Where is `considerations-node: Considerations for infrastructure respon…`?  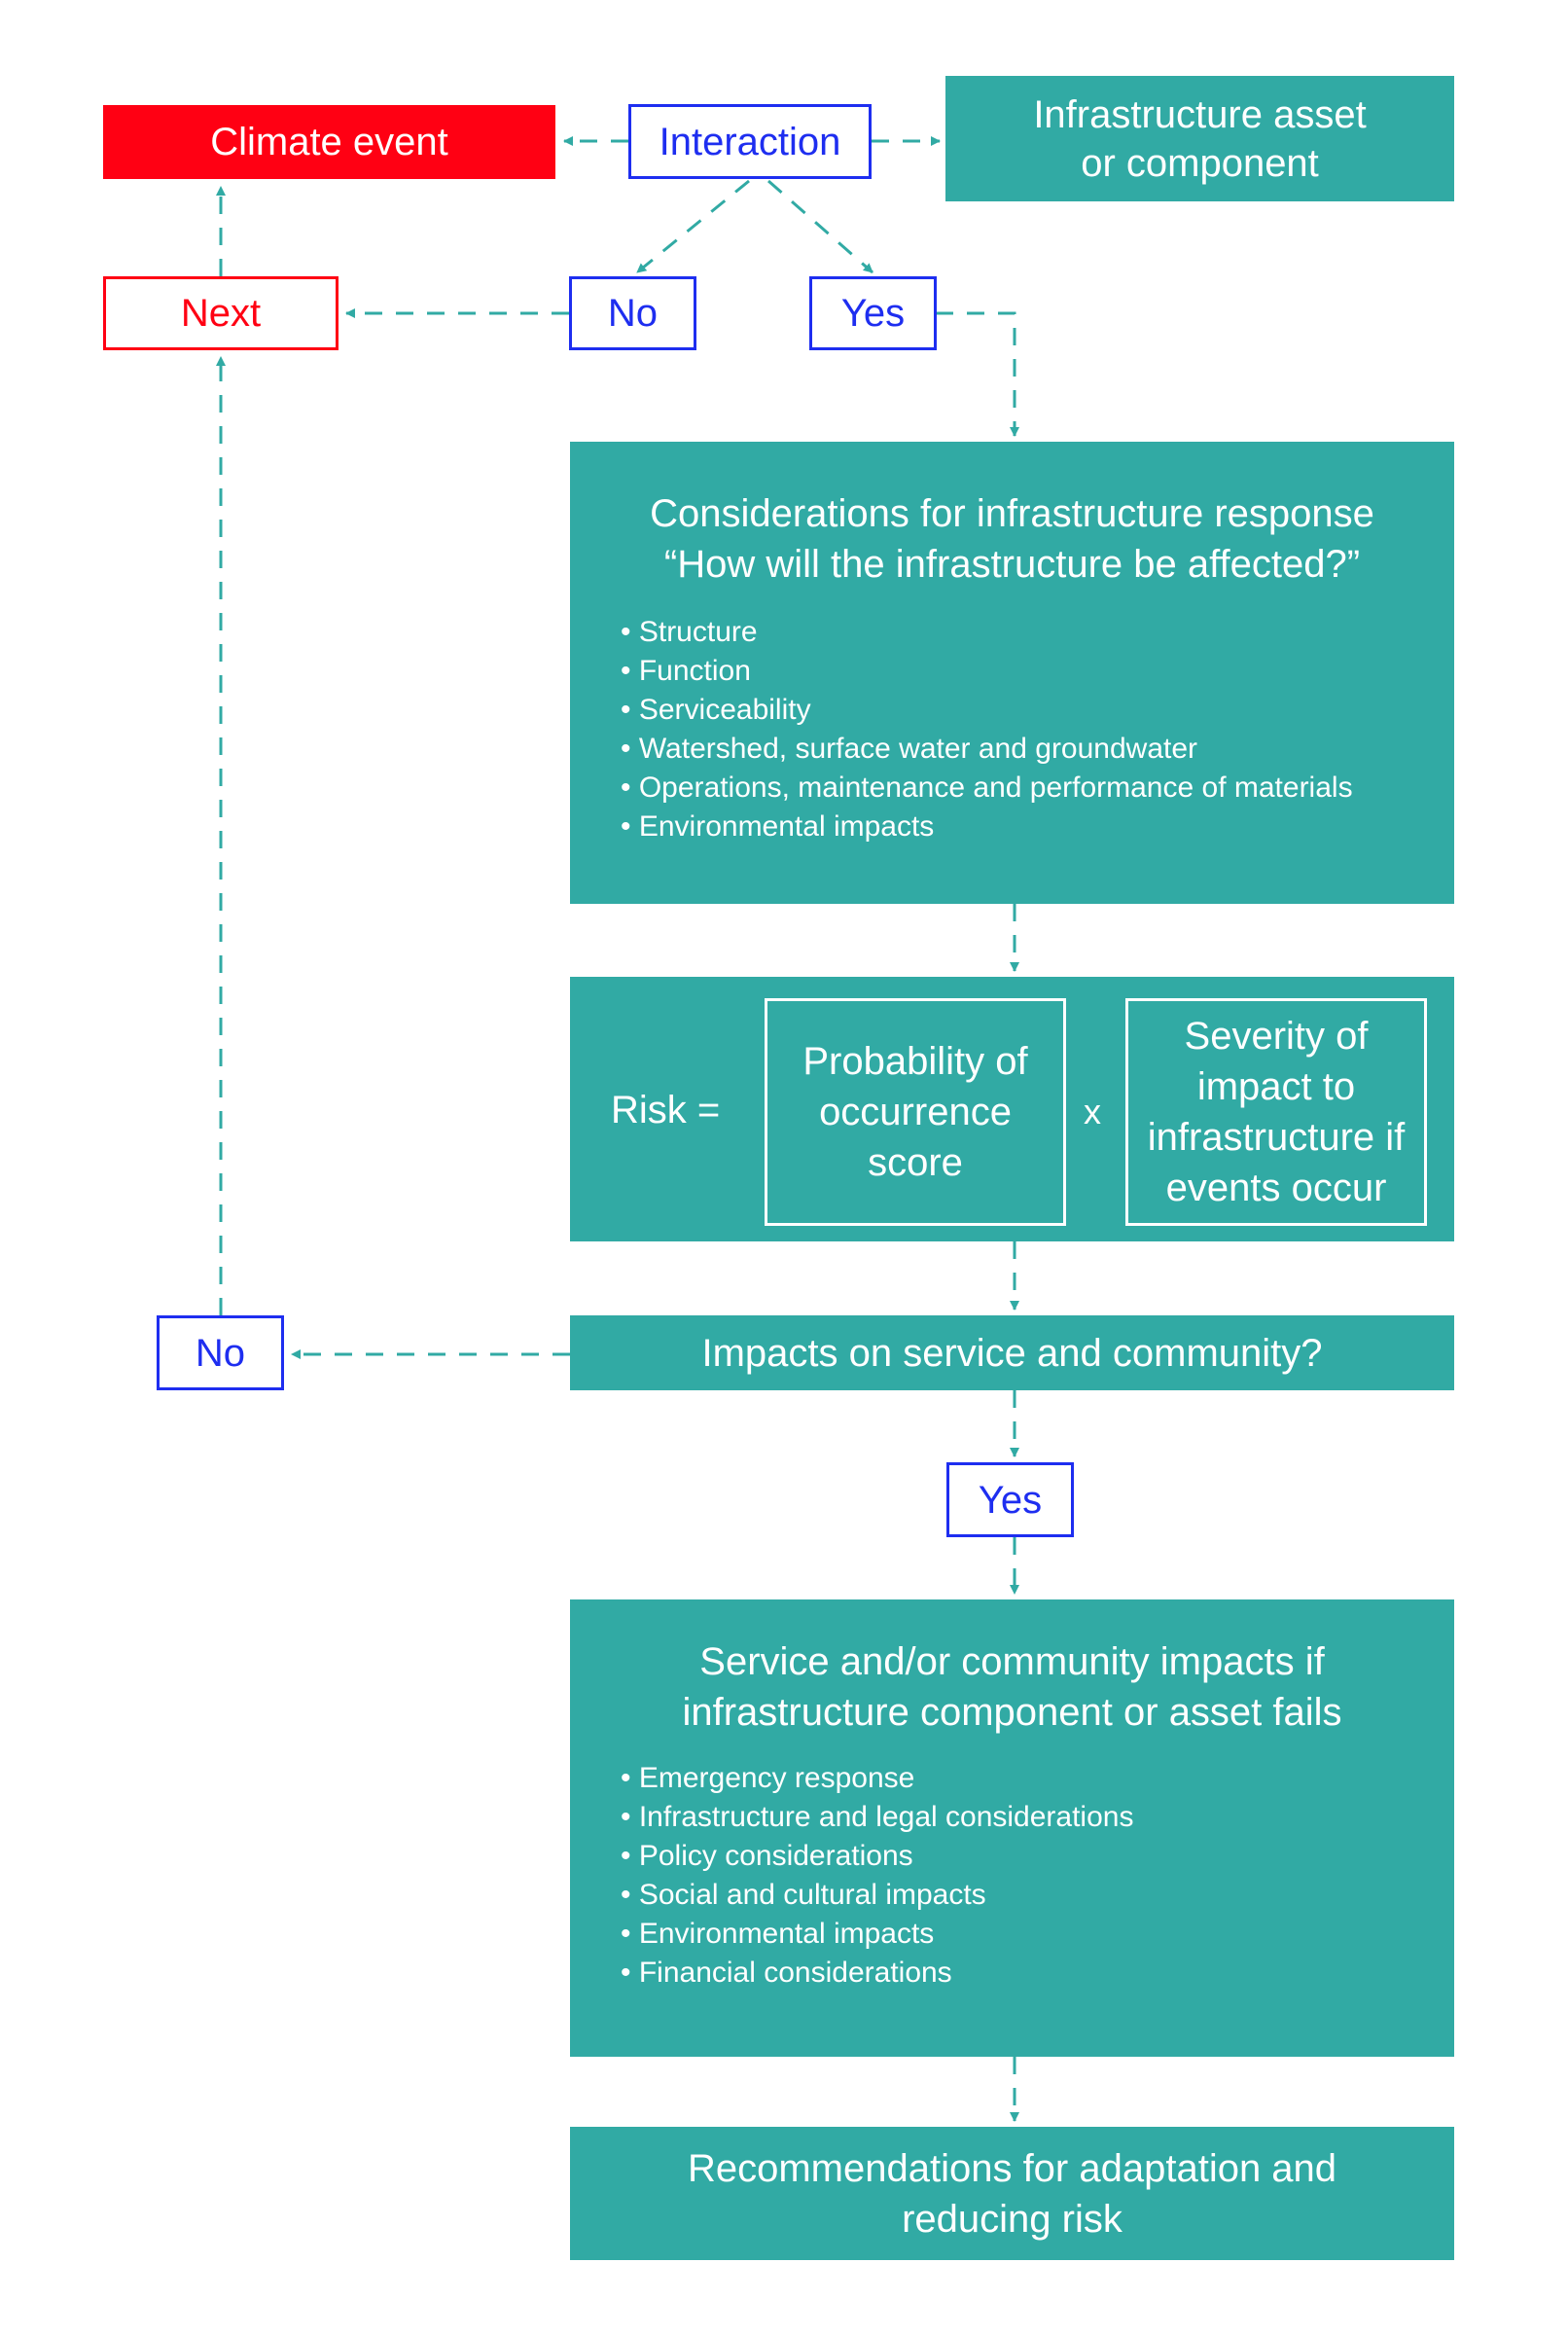 considerations-node: Considerations for infrastructure respon… is located at coordinates (1012, 673).